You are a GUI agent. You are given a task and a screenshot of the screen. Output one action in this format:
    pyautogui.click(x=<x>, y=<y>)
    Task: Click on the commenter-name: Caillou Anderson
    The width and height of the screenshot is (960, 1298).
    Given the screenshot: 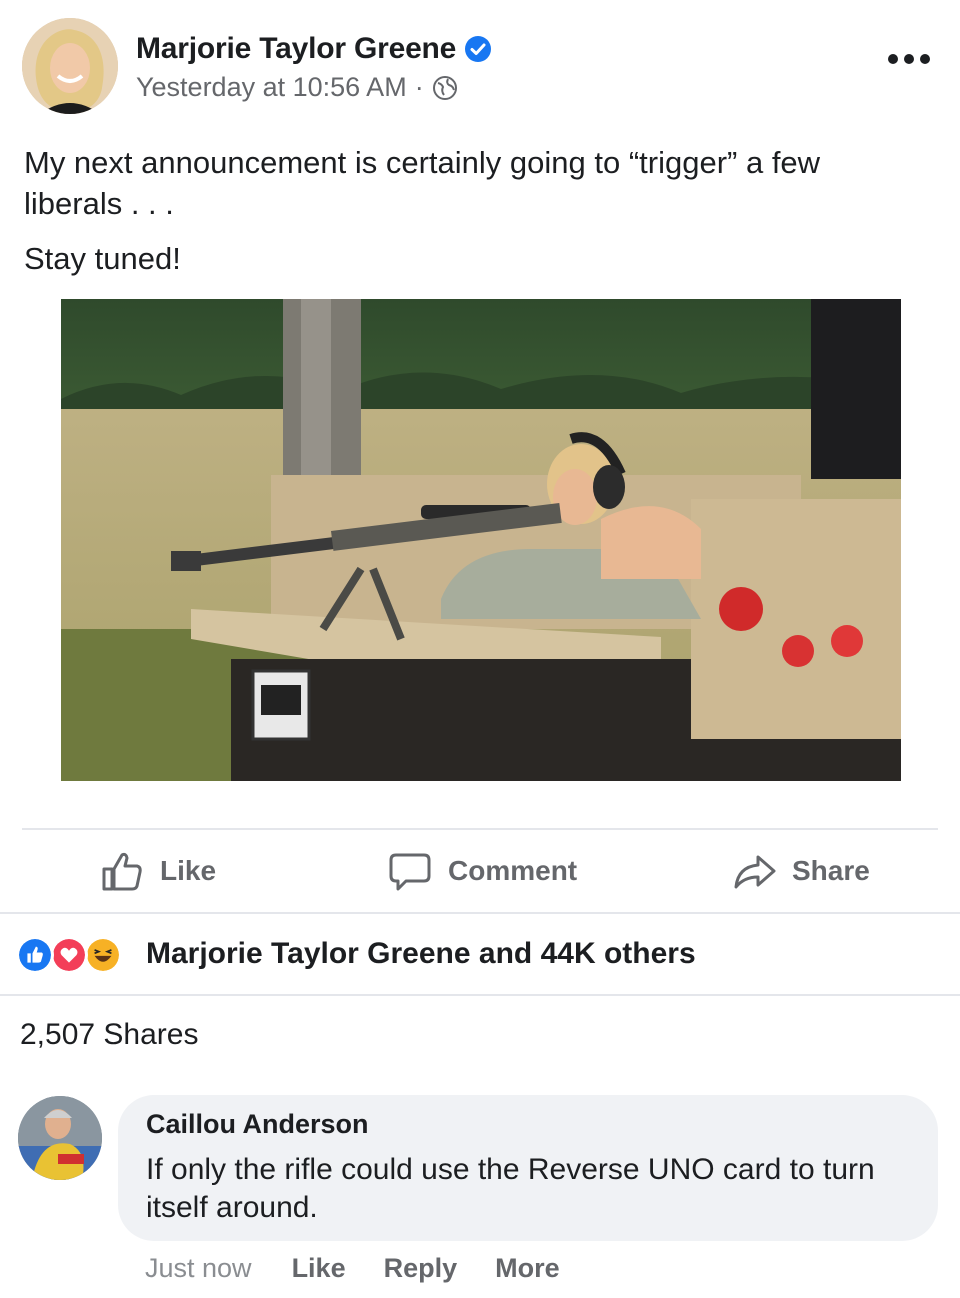 What is the action you would take?
    pyautogui.click(x=257, y=1124)
    